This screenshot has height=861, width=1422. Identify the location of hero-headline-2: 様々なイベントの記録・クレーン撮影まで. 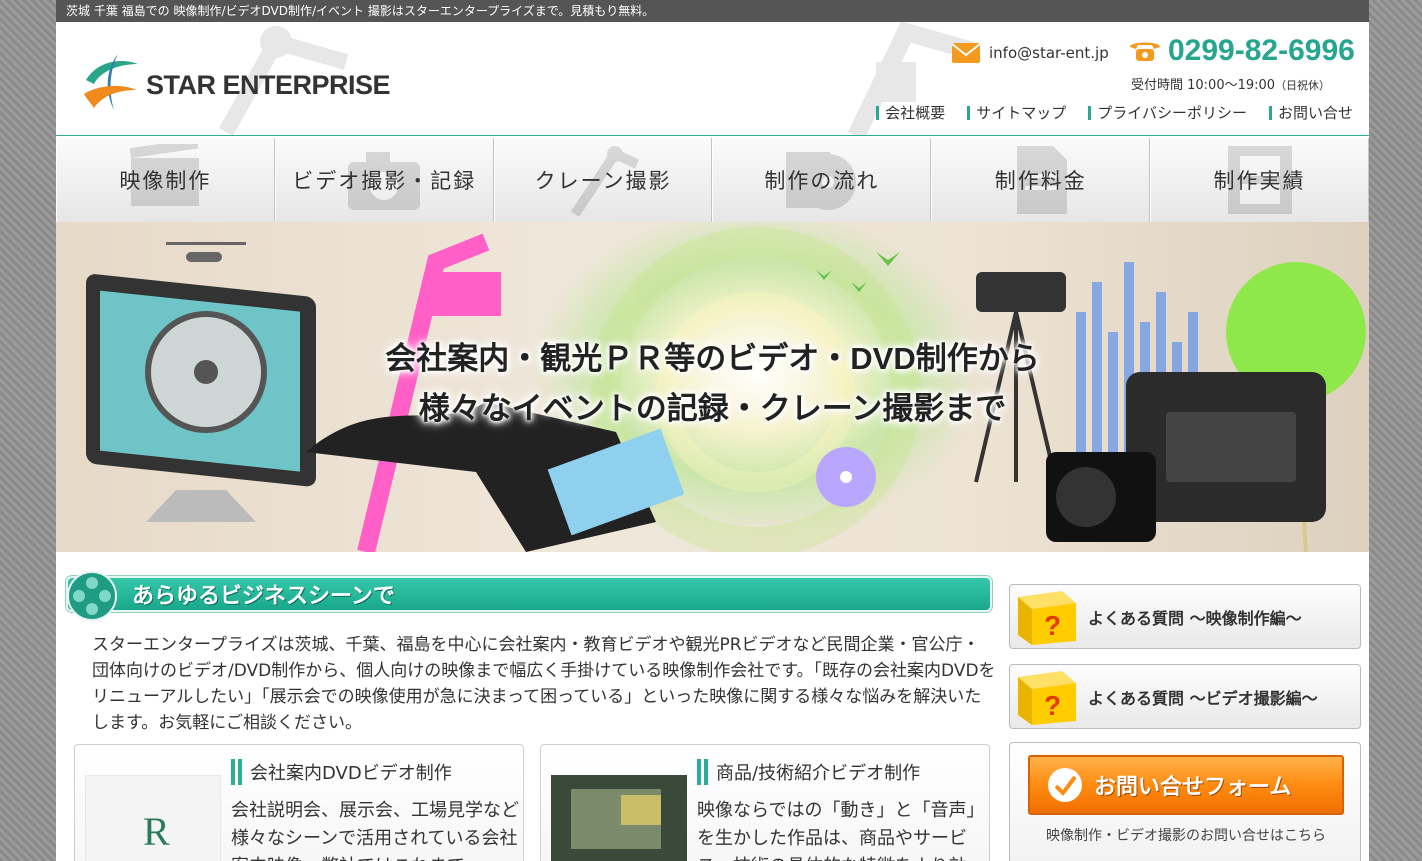
(712, 408).